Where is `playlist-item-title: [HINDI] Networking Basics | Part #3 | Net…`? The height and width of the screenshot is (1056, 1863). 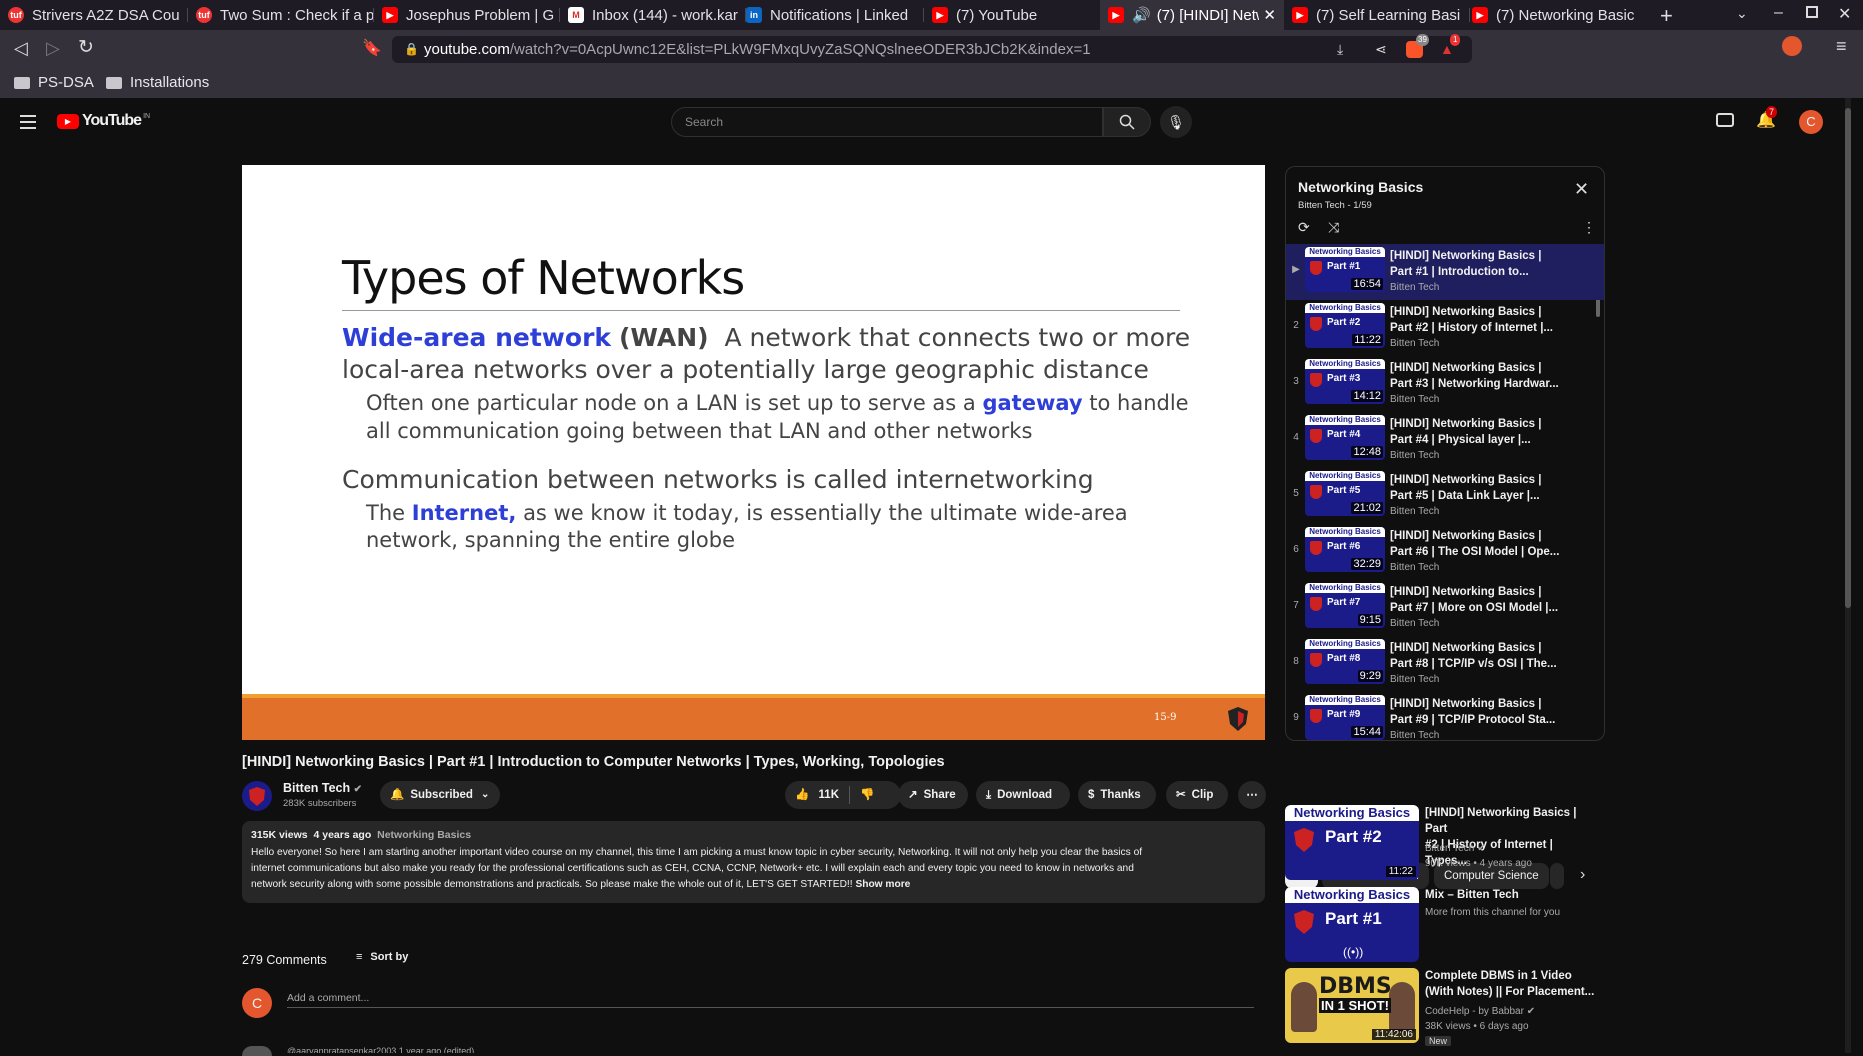 playlist-item-title: [HINDI] Networking Basics | Part #3 | Net… is located at coordinates (1490, 376).